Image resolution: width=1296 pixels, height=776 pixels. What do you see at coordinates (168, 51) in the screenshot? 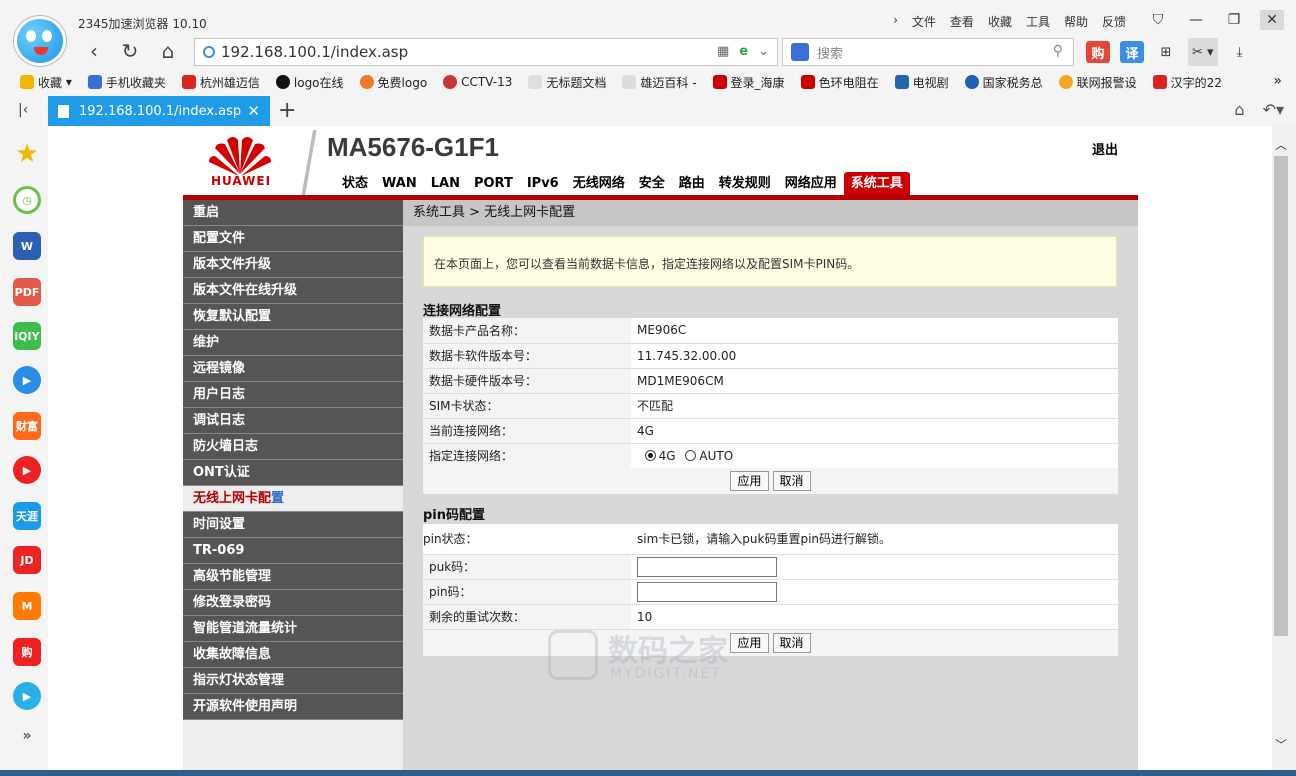
I see `home-button: ⌂` at bounding box center [168, 51].